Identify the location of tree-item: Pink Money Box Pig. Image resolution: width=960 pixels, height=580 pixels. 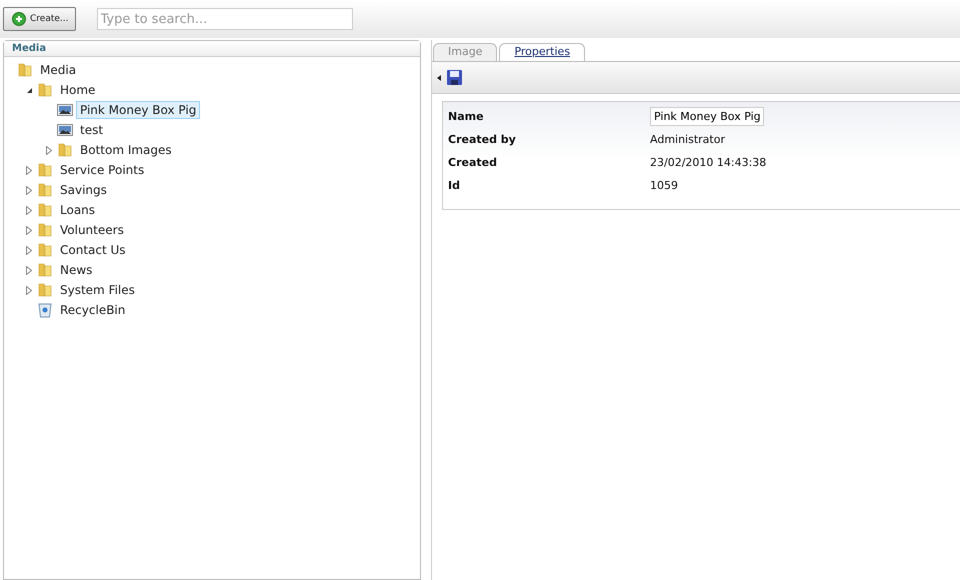
(138, 110).